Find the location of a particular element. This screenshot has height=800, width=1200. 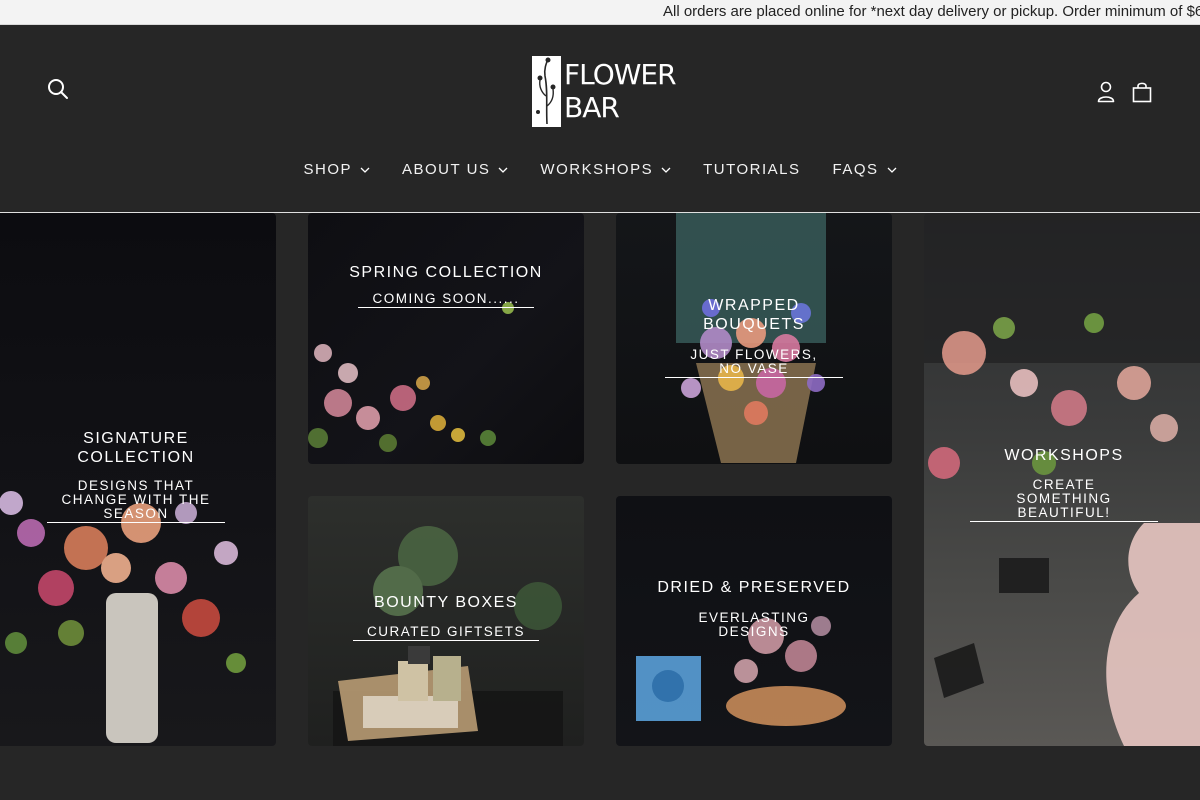

tile-title: DRIED & PRESERVED is located at coordinates (754, 587).